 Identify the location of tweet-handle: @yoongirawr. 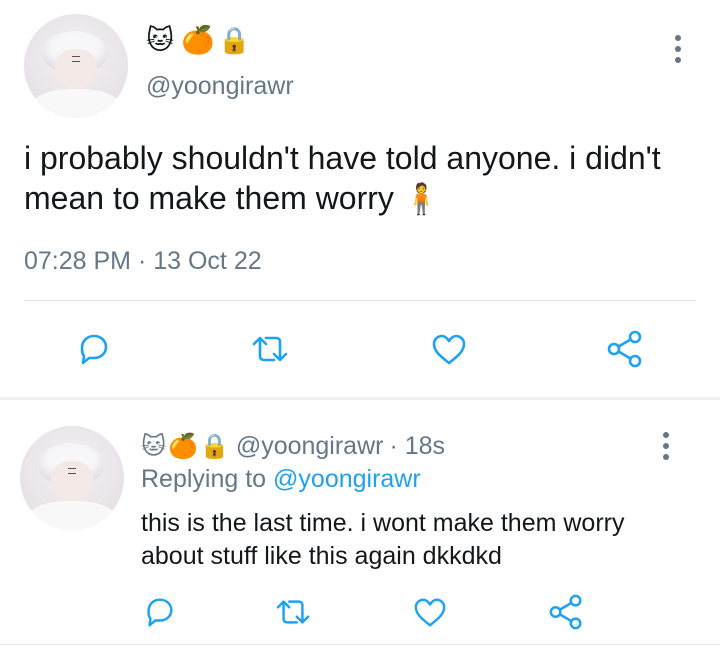
(220, 86).